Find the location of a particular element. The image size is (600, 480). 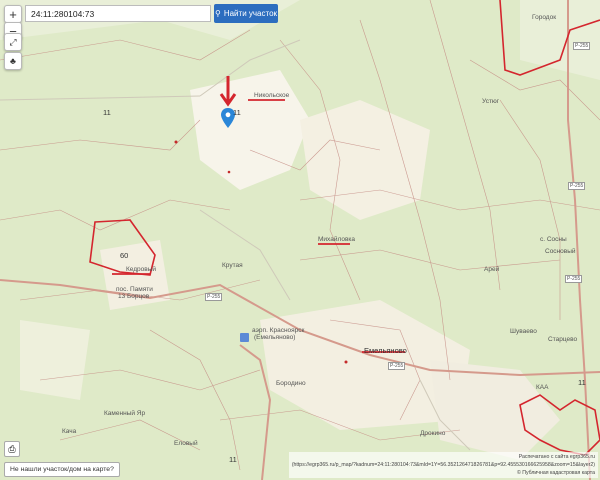

label-sosny: с. Сосны is located at coordinates (553, 239).